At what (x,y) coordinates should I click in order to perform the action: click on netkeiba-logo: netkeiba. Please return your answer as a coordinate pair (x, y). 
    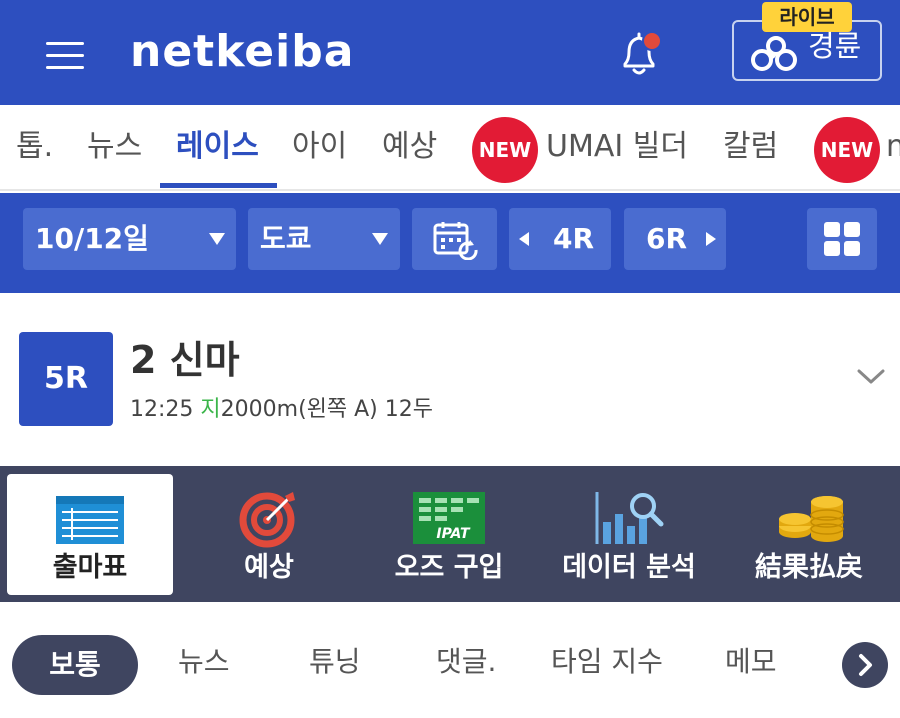
    Looking at the image, I should click on (242, 52).